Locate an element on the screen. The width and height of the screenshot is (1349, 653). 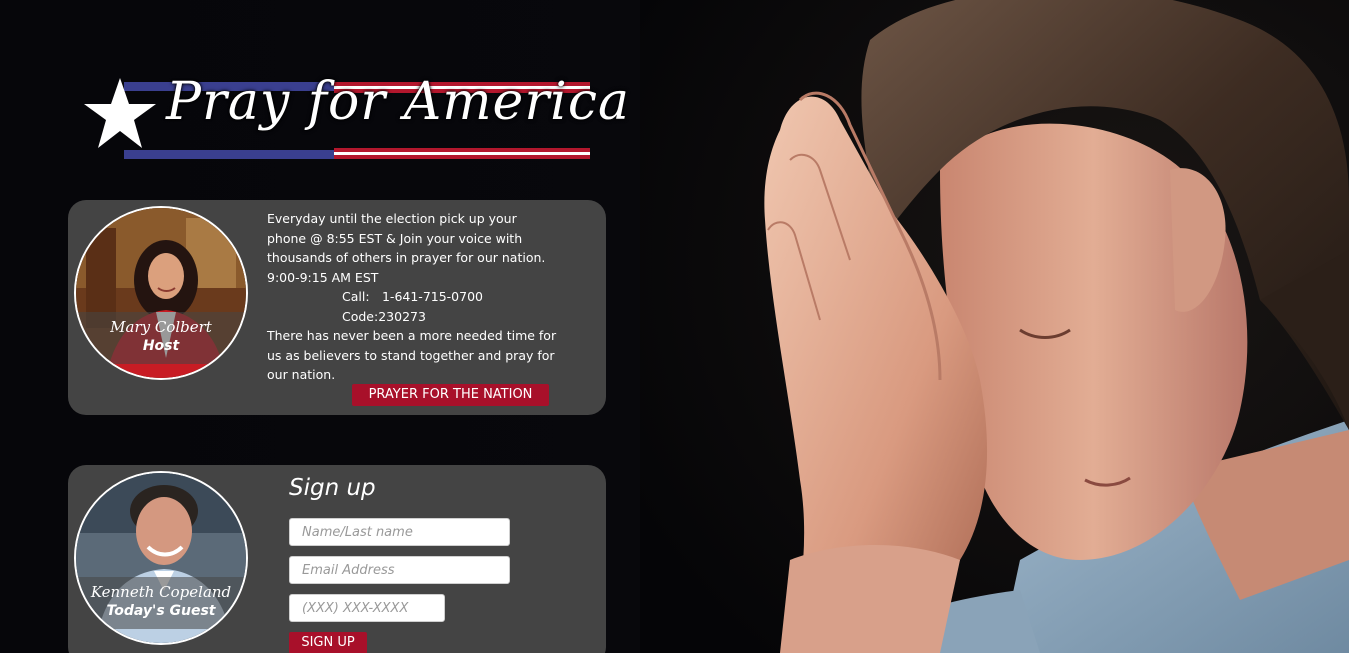
guest-caption: Kenneth Copeland Today's Guest is located at coordinates (161, 603).